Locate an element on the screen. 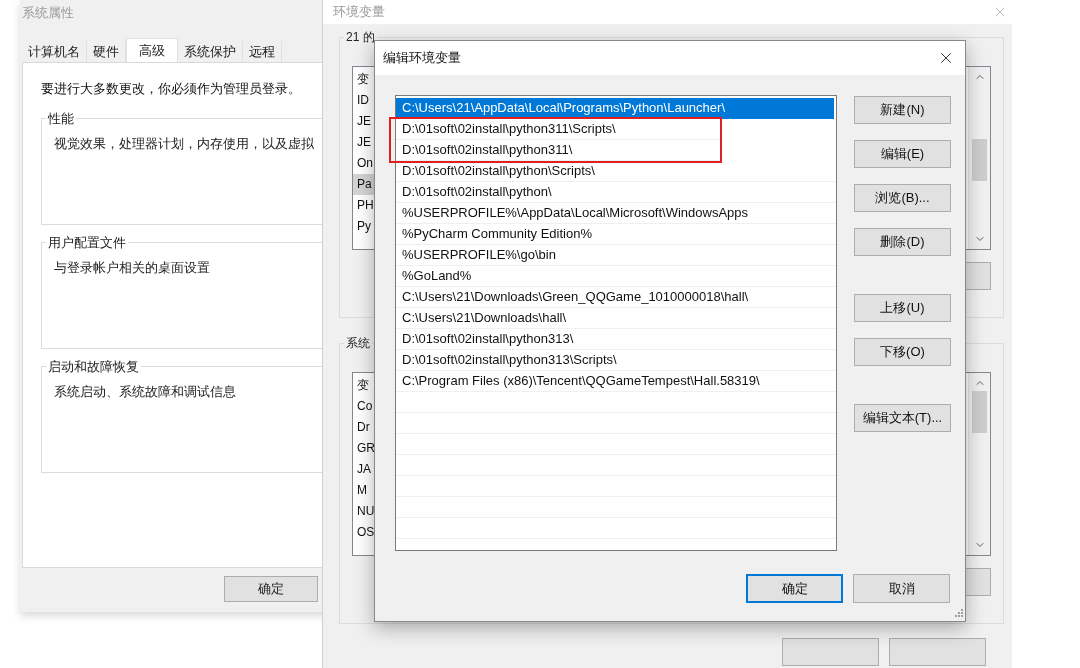 This screenshot has width=1080, height=668. group-title: 系统 is located at coordinates (358, 343).